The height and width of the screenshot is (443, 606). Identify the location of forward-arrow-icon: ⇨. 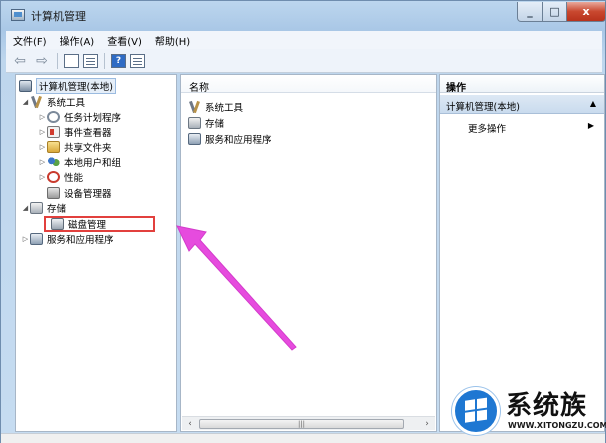
(42, 61).